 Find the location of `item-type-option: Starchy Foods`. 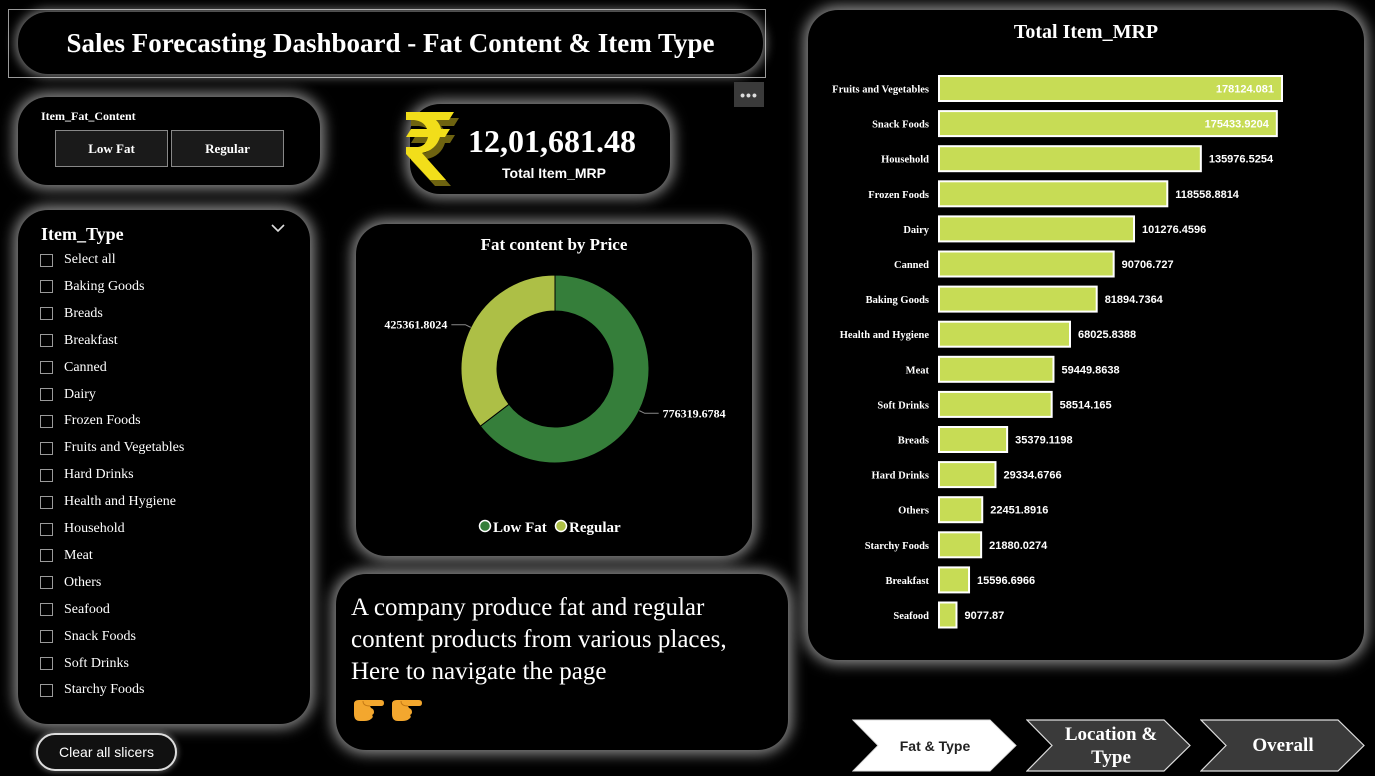

item-type-option: Starchy Foods is located at coordinates (92, 690).